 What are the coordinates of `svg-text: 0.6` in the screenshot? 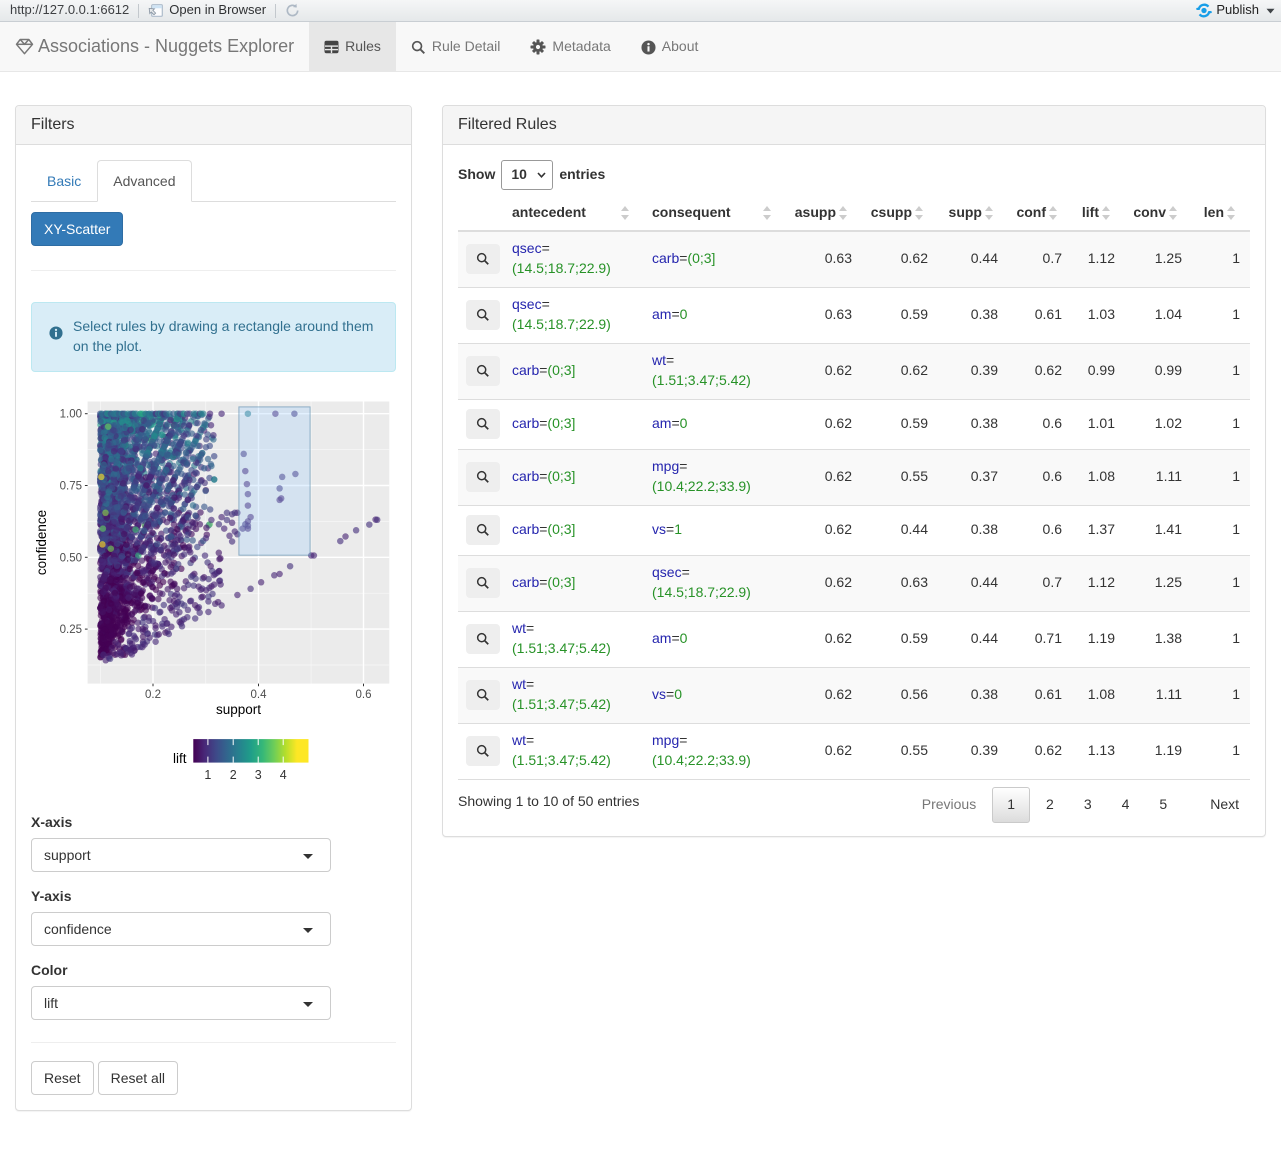 It's located at (364, 695).